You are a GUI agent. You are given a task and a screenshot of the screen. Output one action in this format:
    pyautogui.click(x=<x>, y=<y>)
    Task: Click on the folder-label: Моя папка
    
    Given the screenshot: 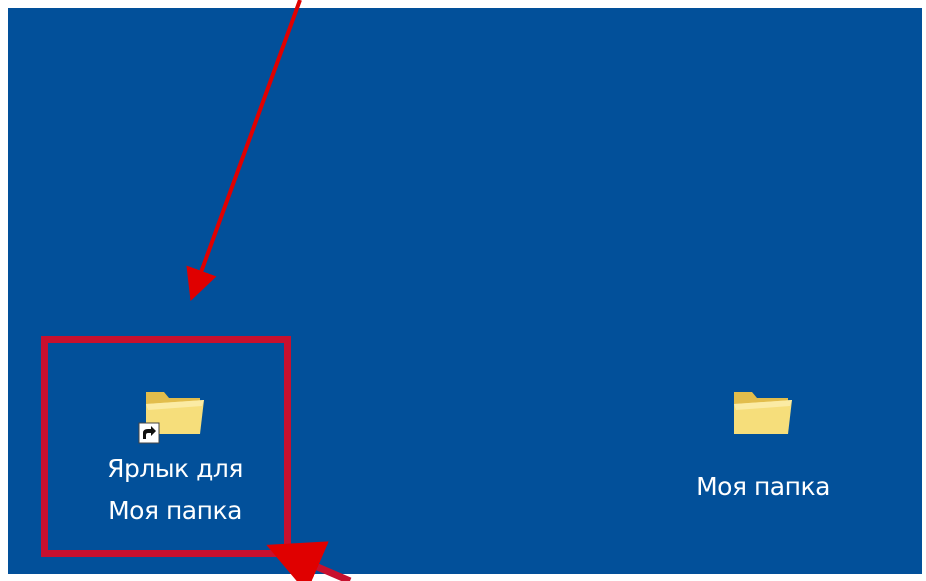 What is the action you would take?
    pyautogui.click(x=763, y=486)
    